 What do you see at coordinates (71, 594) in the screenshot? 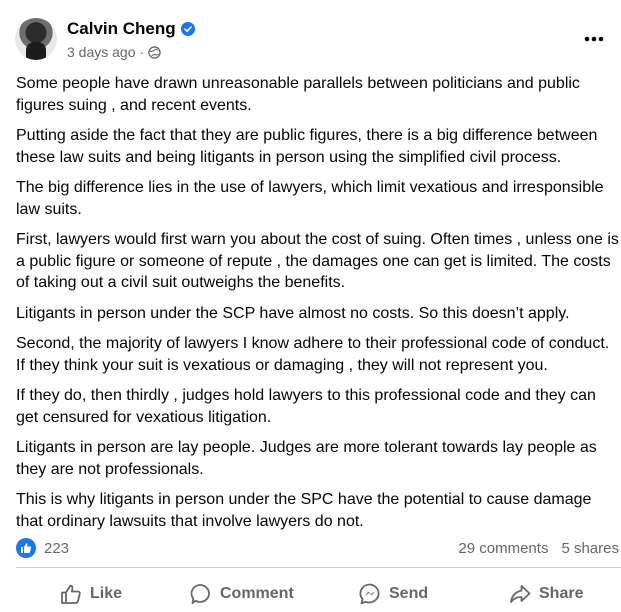
I see `thumbs-up-icon` at bounding box center [71, 594].